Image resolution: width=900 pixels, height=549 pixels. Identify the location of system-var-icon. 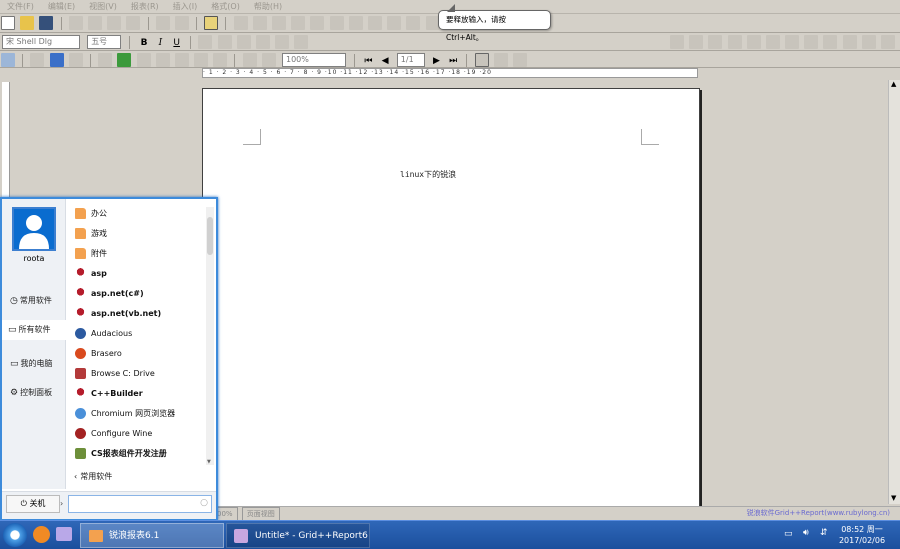
(734, 42).